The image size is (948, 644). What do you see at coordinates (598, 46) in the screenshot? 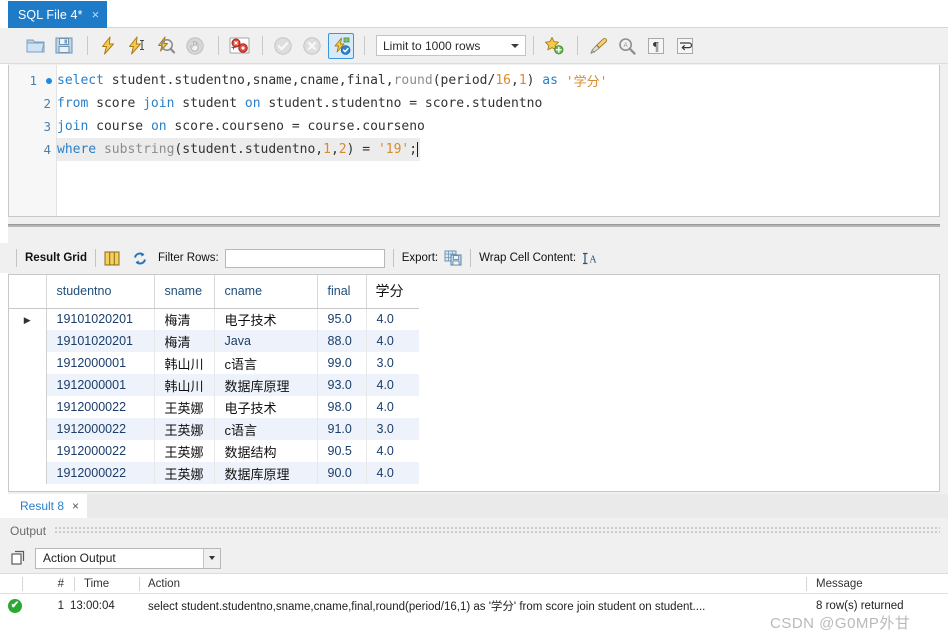
I see `beautify-query-icon` at bounding box center [598, 46].